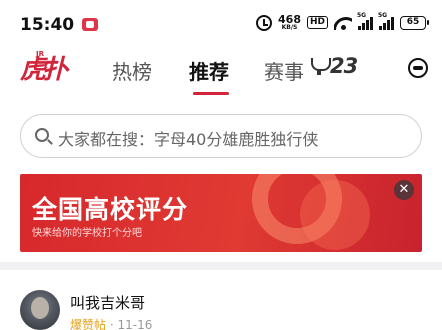 The width and height of the screenshot is (442, 330). Describe the element at coordinates (418, 68) in the screenshot. I see `scan-icon` at that location.